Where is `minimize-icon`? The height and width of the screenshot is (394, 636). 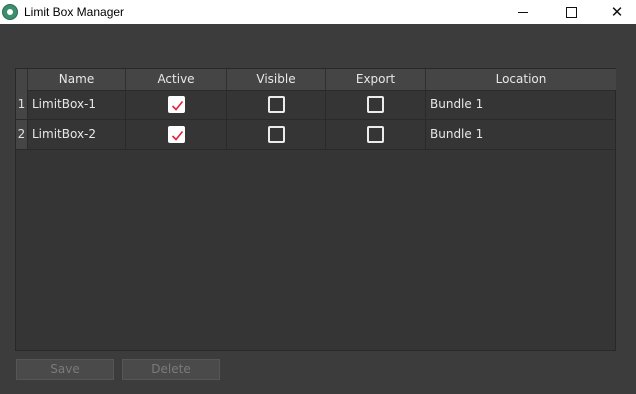
minimize-icon is located at coordinates (523, 12).